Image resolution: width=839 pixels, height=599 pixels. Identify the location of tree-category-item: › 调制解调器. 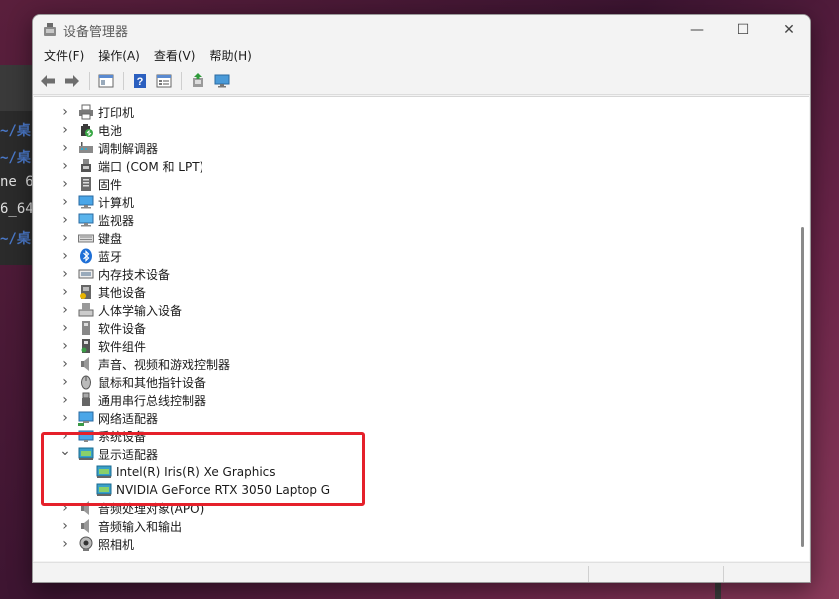
(108, 148).